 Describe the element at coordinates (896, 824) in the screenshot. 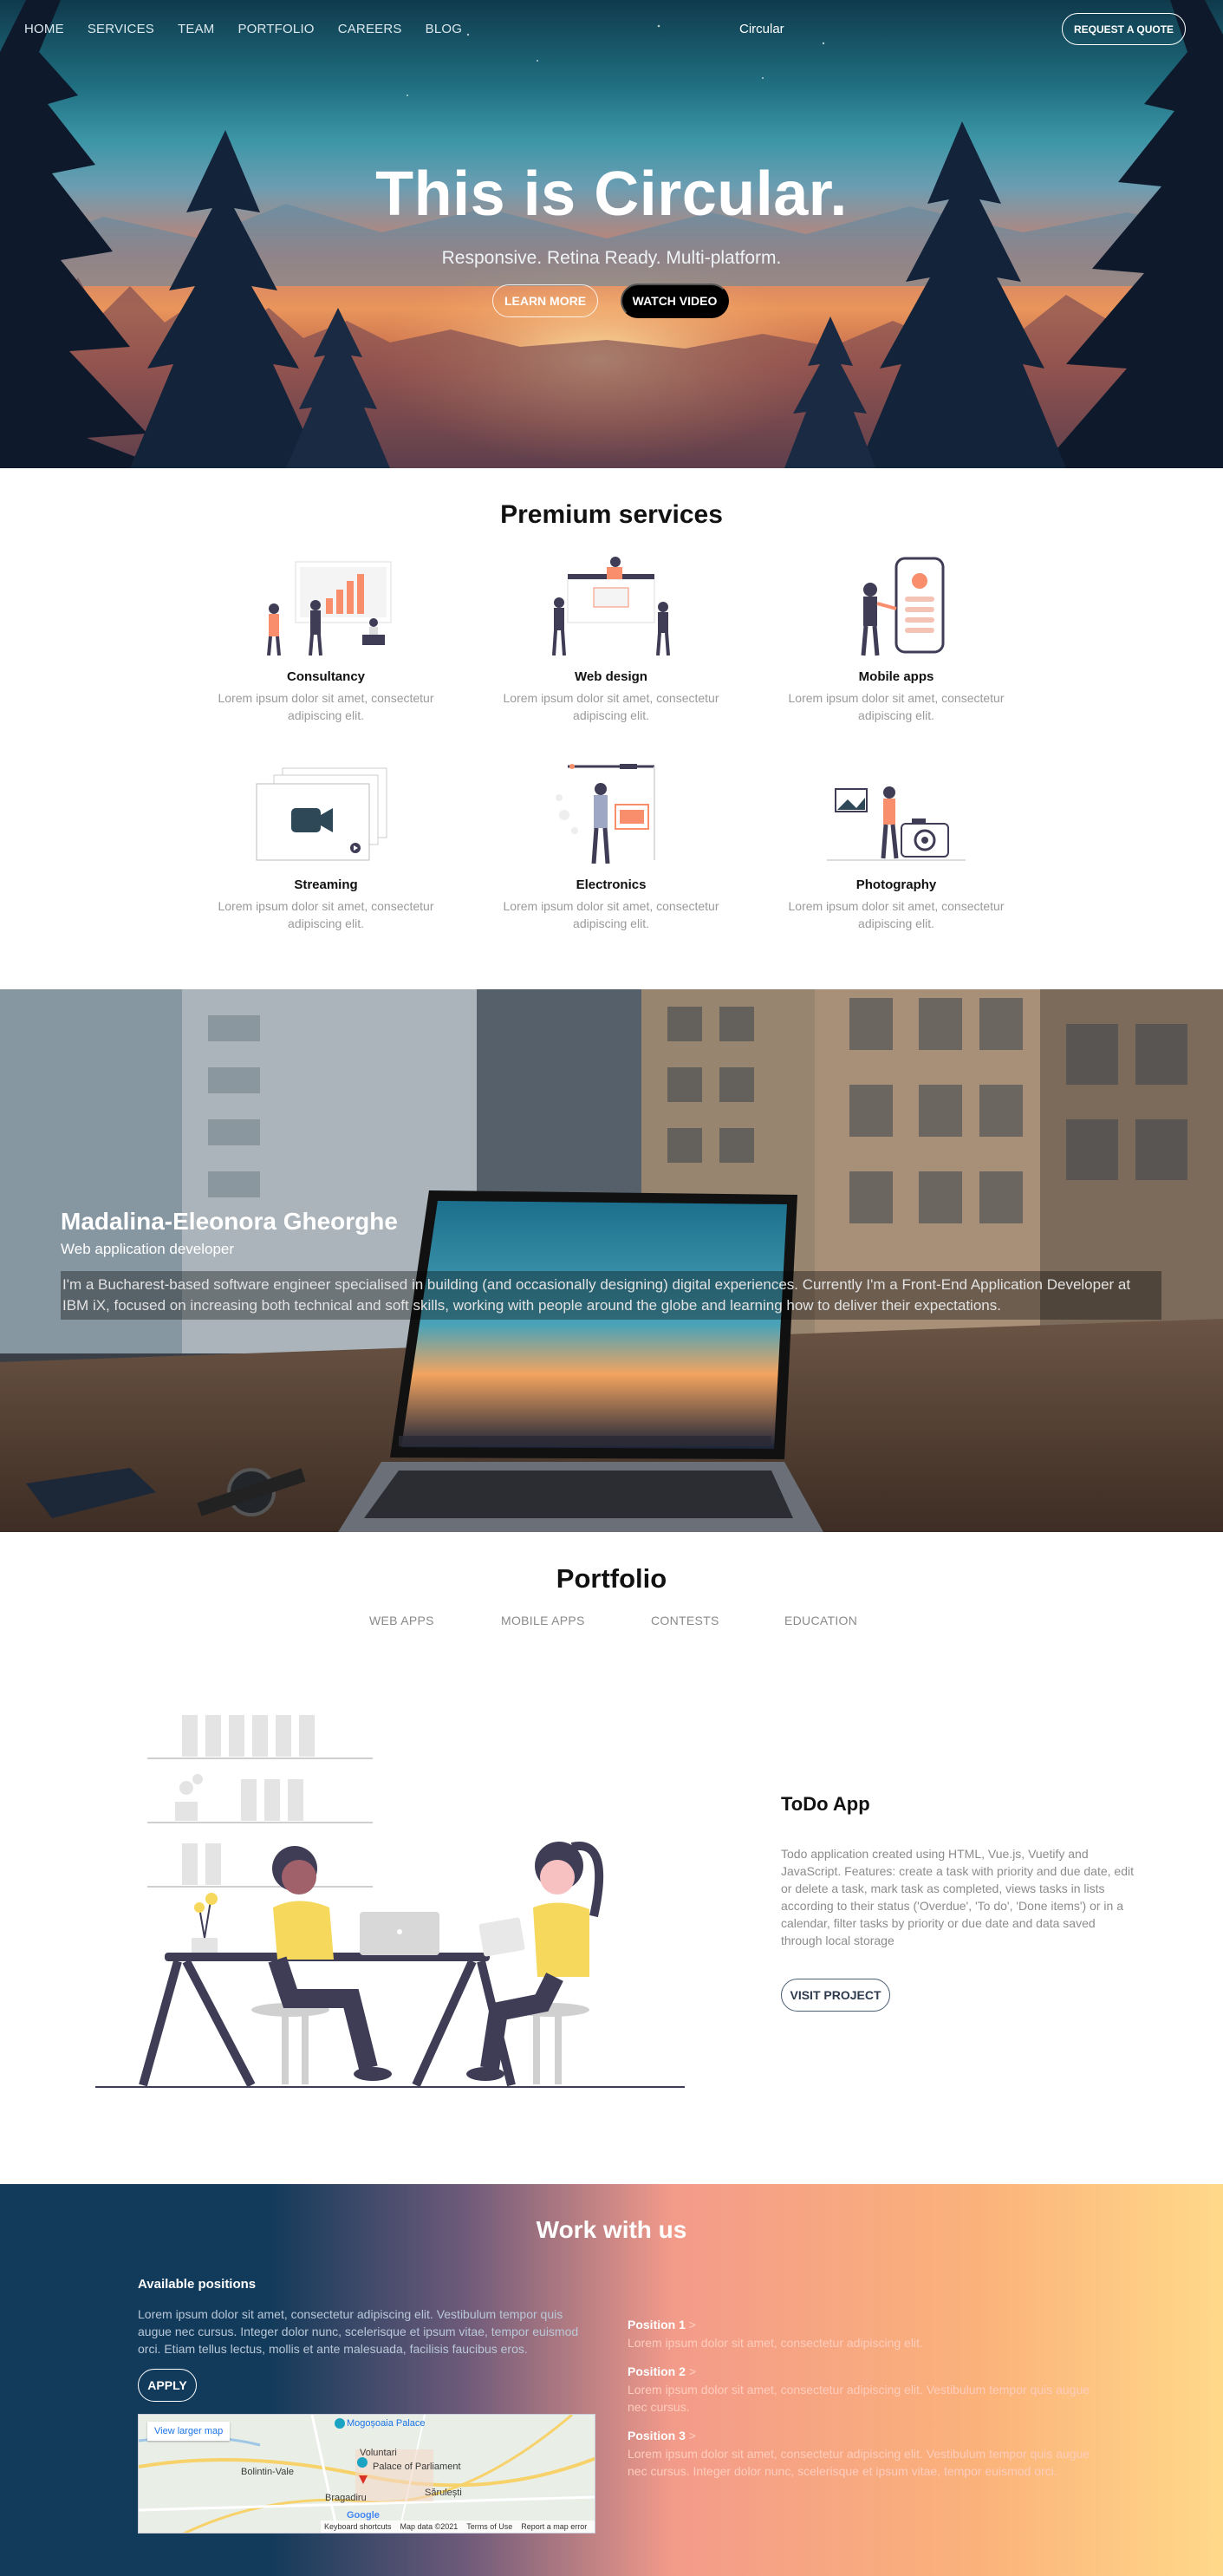

I see `photography-illustration` at that location.